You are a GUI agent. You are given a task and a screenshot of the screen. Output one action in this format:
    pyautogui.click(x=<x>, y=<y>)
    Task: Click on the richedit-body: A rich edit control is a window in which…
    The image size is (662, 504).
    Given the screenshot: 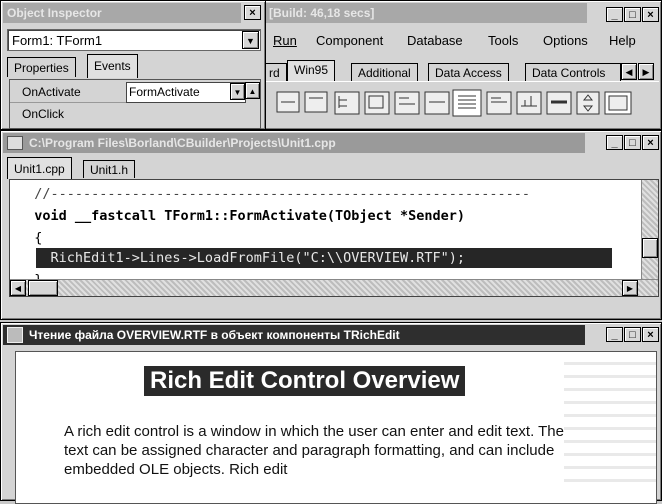 What is the action you would take?
    pyautogui.click(x=314, y=450)
    